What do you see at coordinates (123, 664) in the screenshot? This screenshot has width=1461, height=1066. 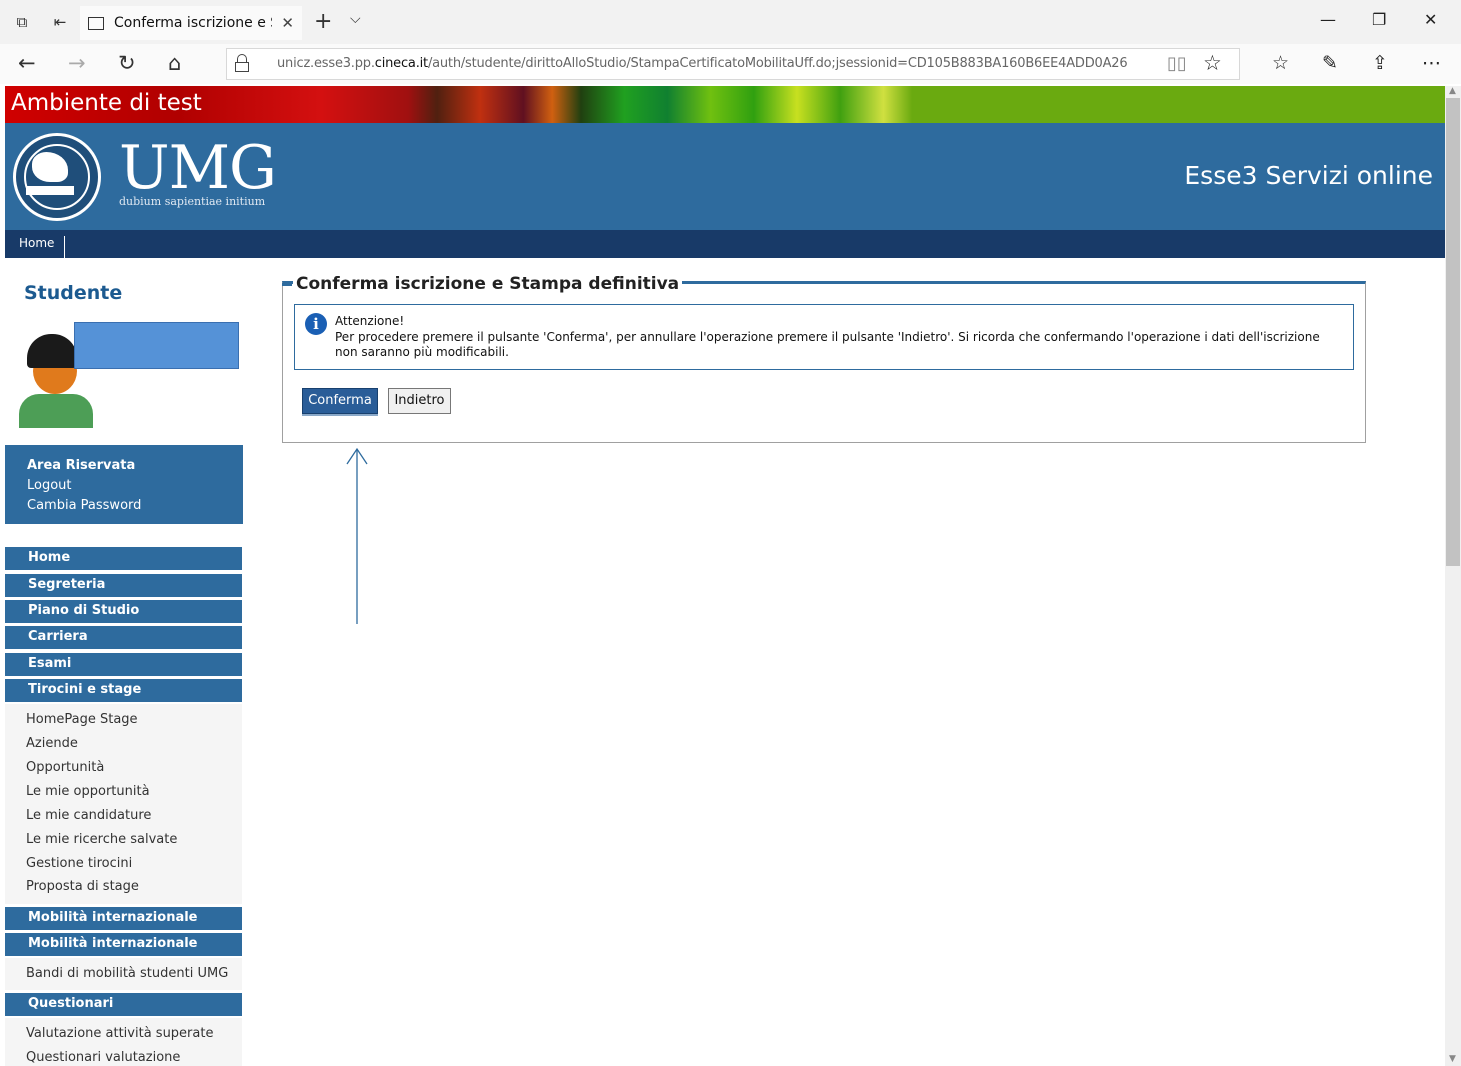 I see `sidebar-item-esami: Esami` at bounding box center [123, 664].